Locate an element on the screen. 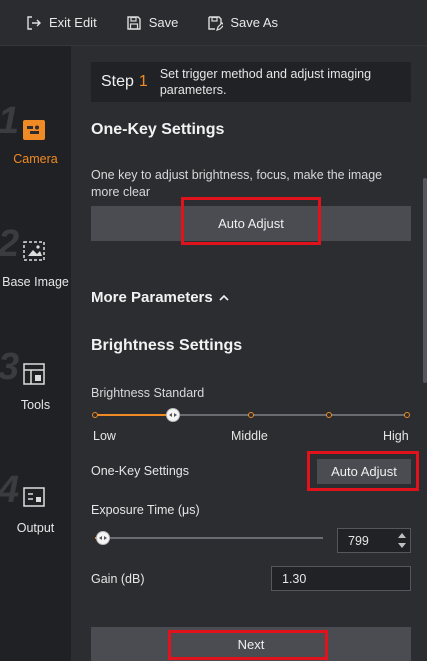 This screenshot has width=427, height=661. step-word: Step is located at coordinates (117, 81).